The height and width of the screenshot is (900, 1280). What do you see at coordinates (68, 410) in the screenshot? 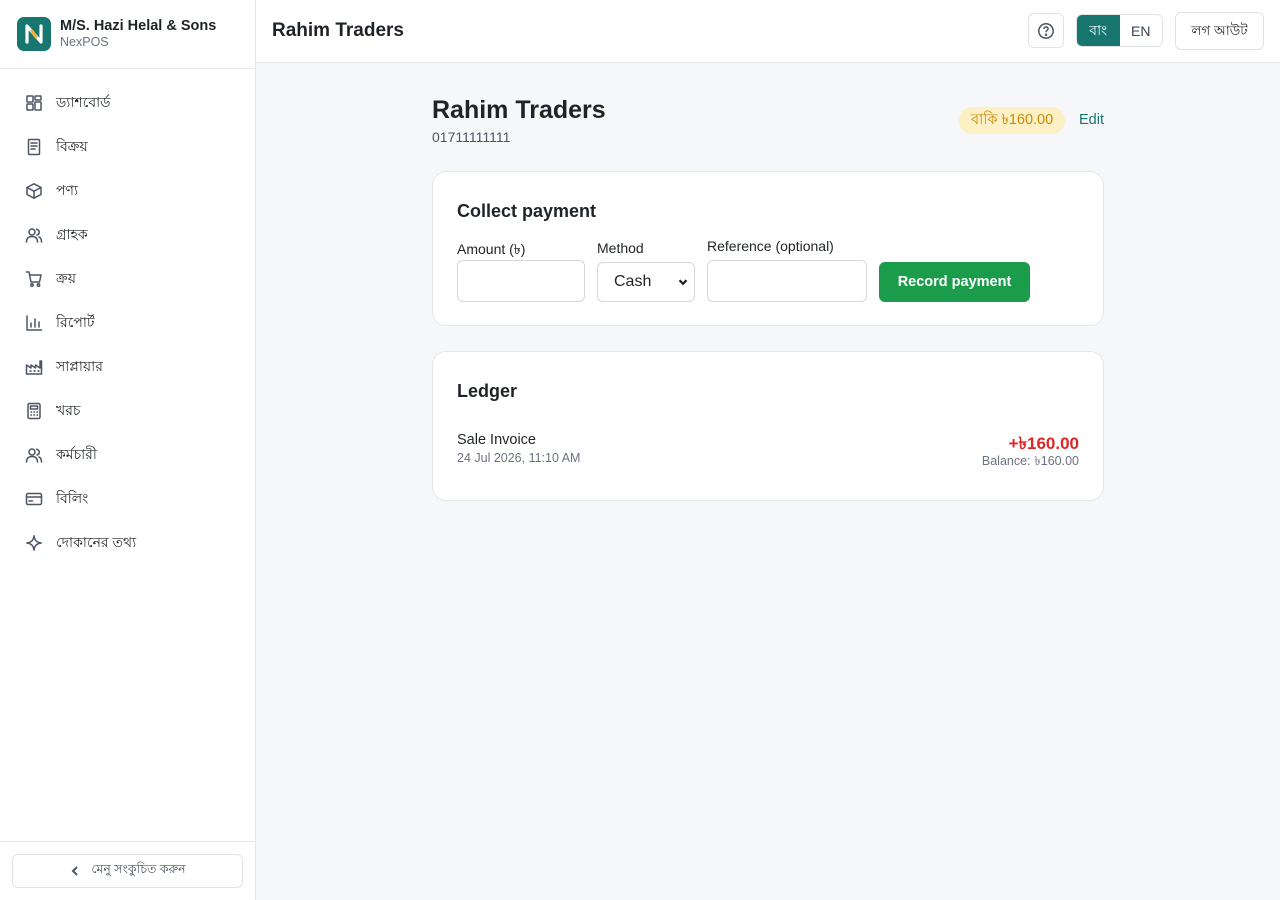
I see `sidebar-item-label: খরচ` at bounding box center [68, 410].